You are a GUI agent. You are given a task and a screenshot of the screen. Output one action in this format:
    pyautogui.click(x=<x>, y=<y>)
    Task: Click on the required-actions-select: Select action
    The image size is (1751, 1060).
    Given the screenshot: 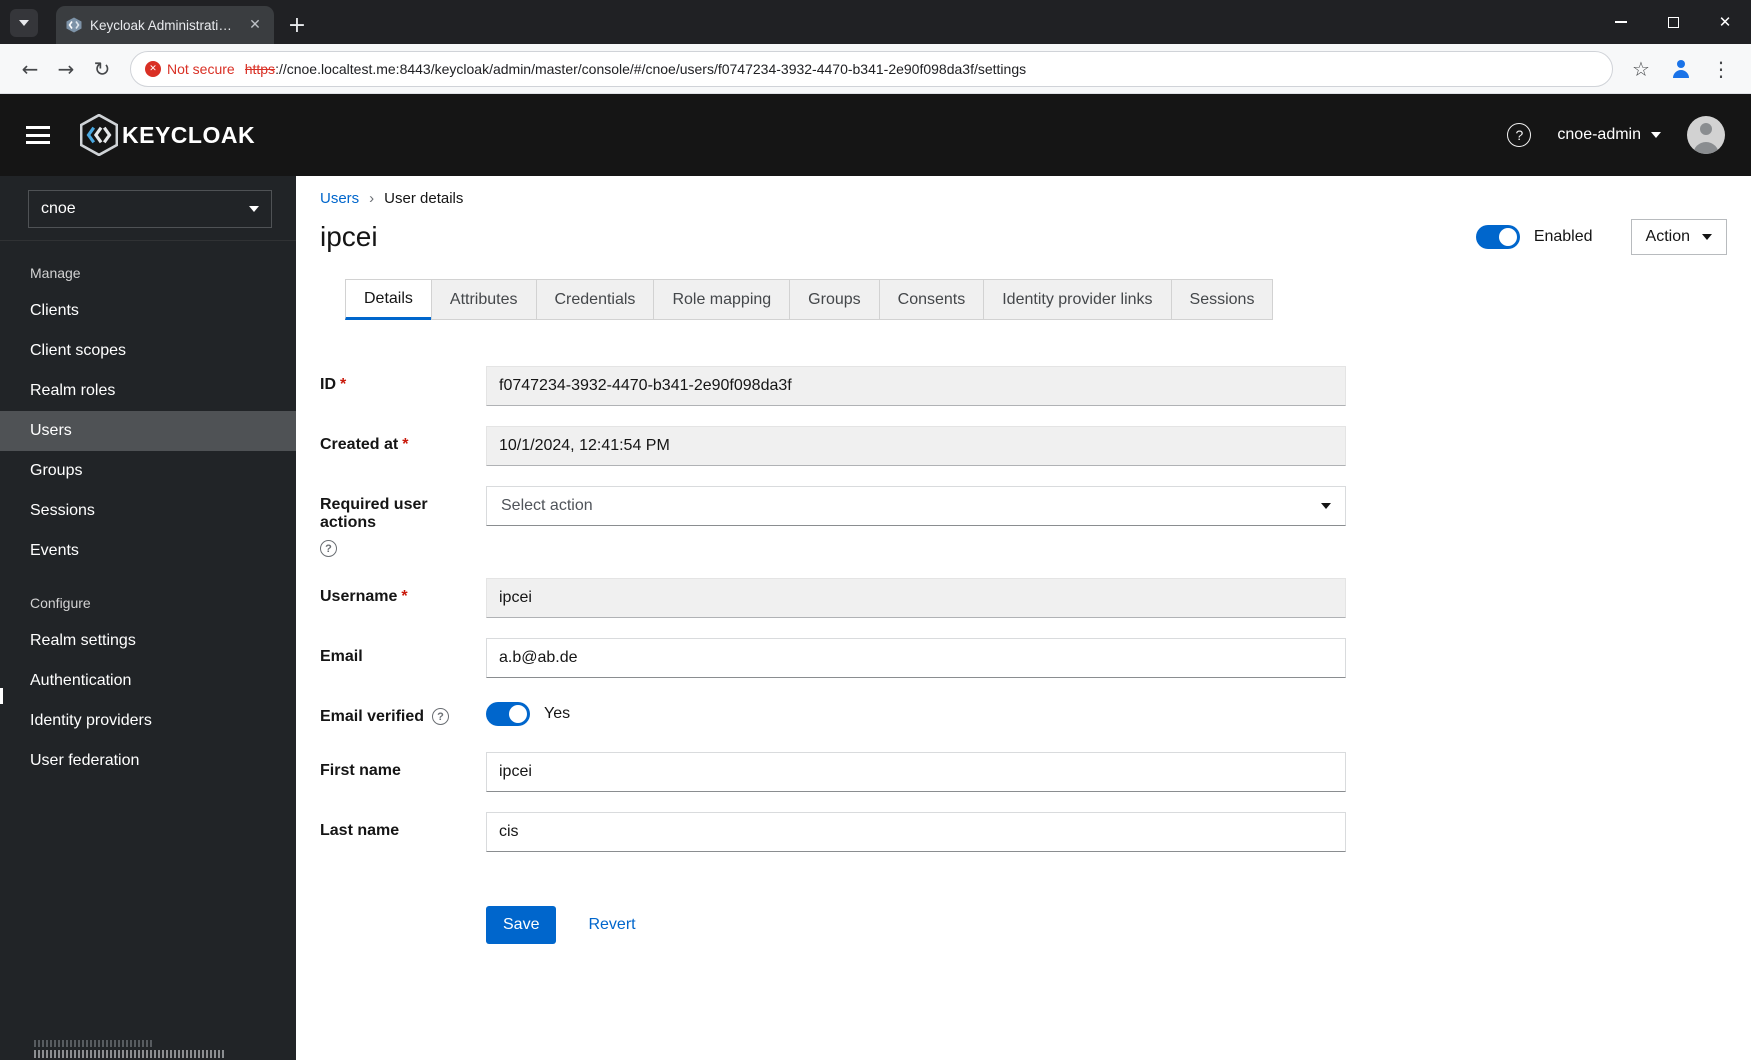 What is the action you would take?
    pyautogui.click(x=916, y=506)
    